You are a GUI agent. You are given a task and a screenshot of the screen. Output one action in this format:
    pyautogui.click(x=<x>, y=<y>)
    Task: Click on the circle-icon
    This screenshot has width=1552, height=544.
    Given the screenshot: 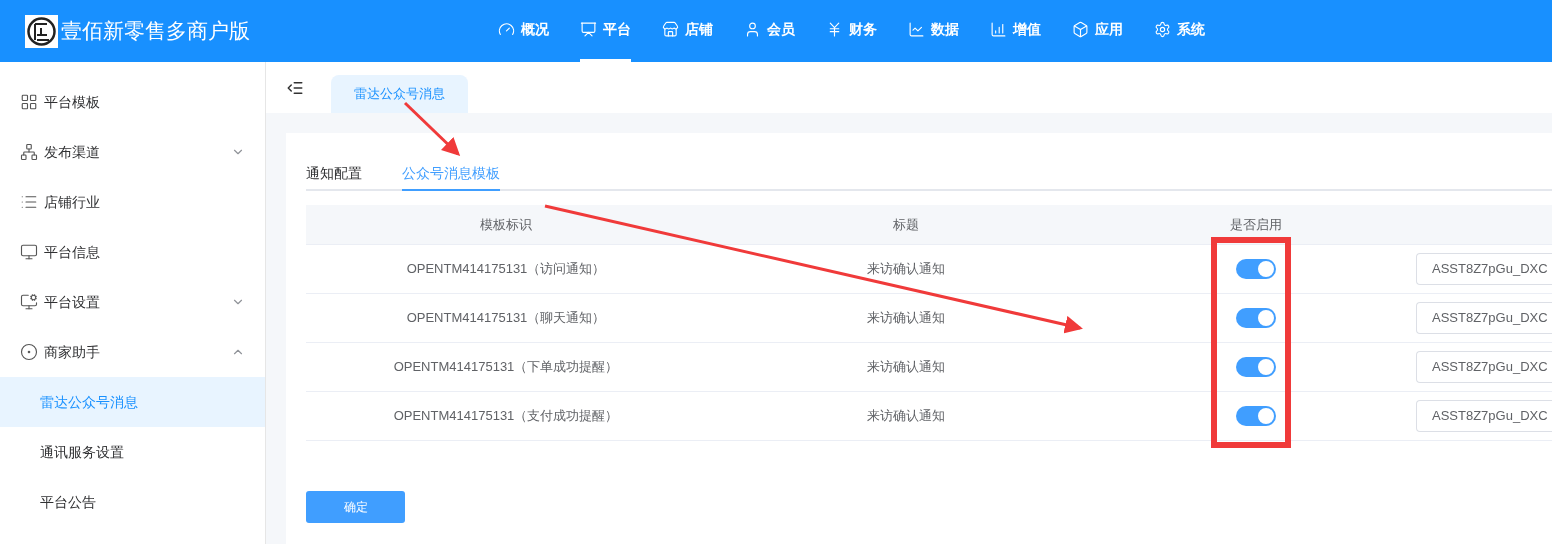 What is the action you would take?
    pyautogui.click(x=29, y=352)
    